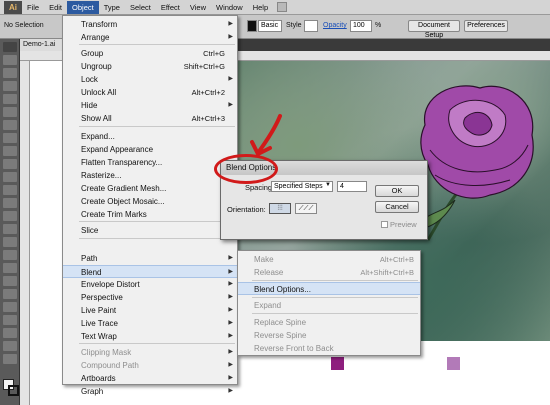  I want to click on menu-edit: Edit, so click(55, 7).